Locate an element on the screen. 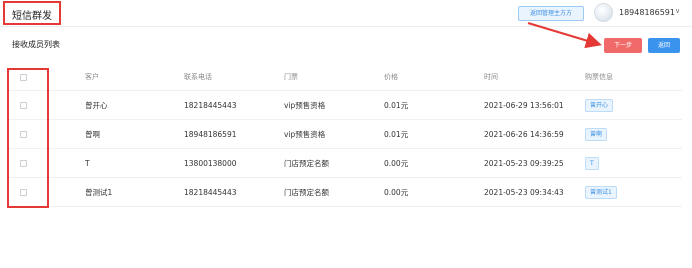 This screenshot has width=692, height=268. time-cell: 2021-06-29 13:56:01 is located at coordinates (524, 105).